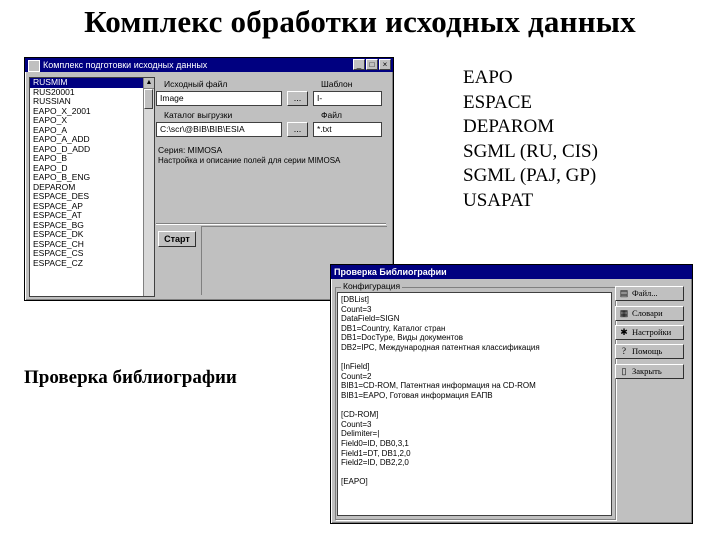 This screenshot has height=540, width=720. Describe the element at coordinates (624, 332) in the screenshot. I see `settings-icon: ✱` at that location.